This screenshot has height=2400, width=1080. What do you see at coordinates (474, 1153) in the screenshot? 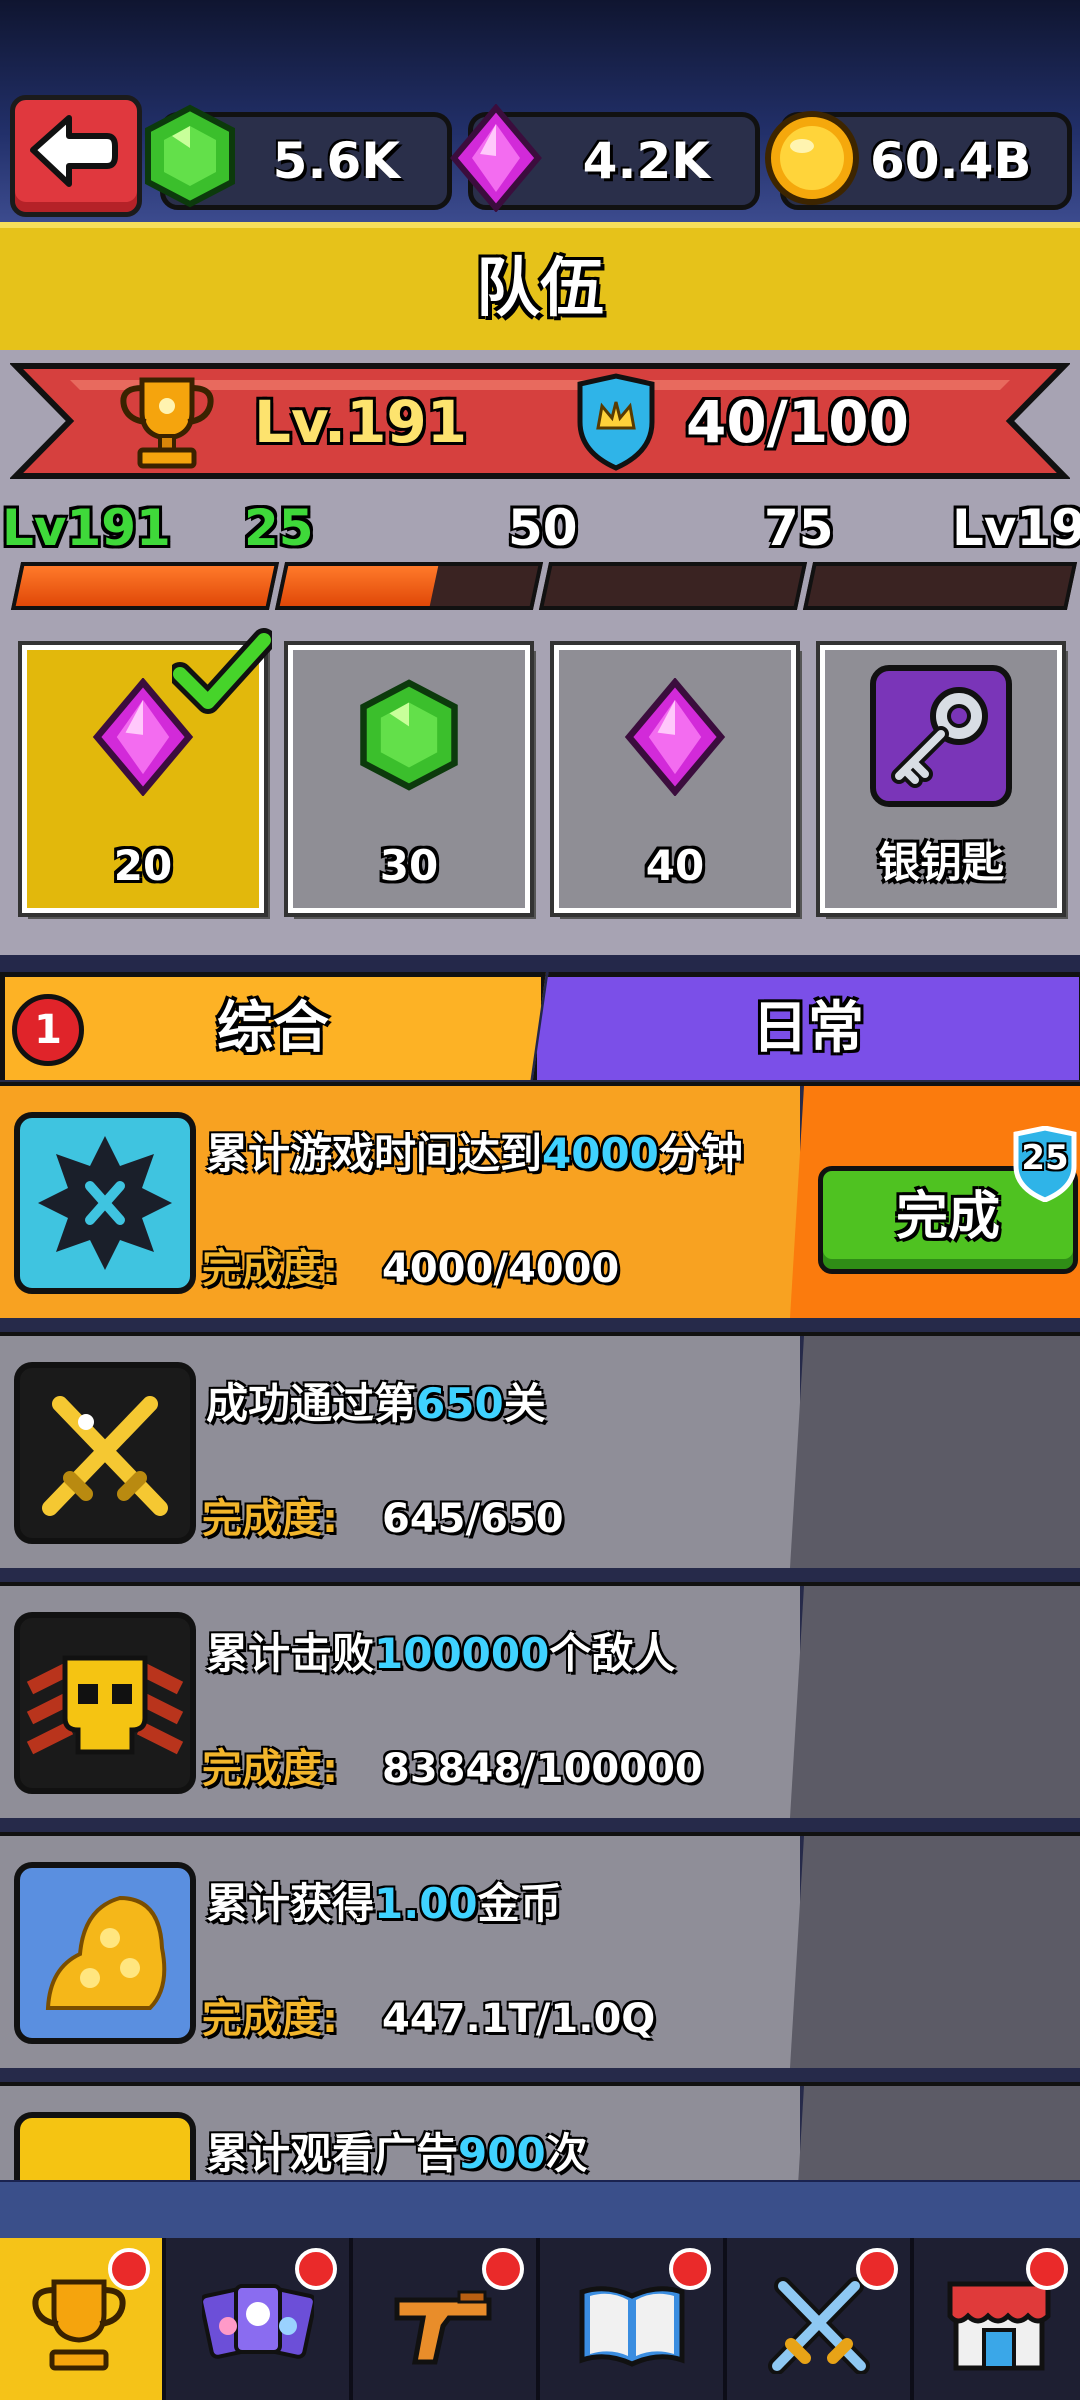
I see `task-description: 累计游戏时间达到4000分钟` at bounding box center [474, 1153].